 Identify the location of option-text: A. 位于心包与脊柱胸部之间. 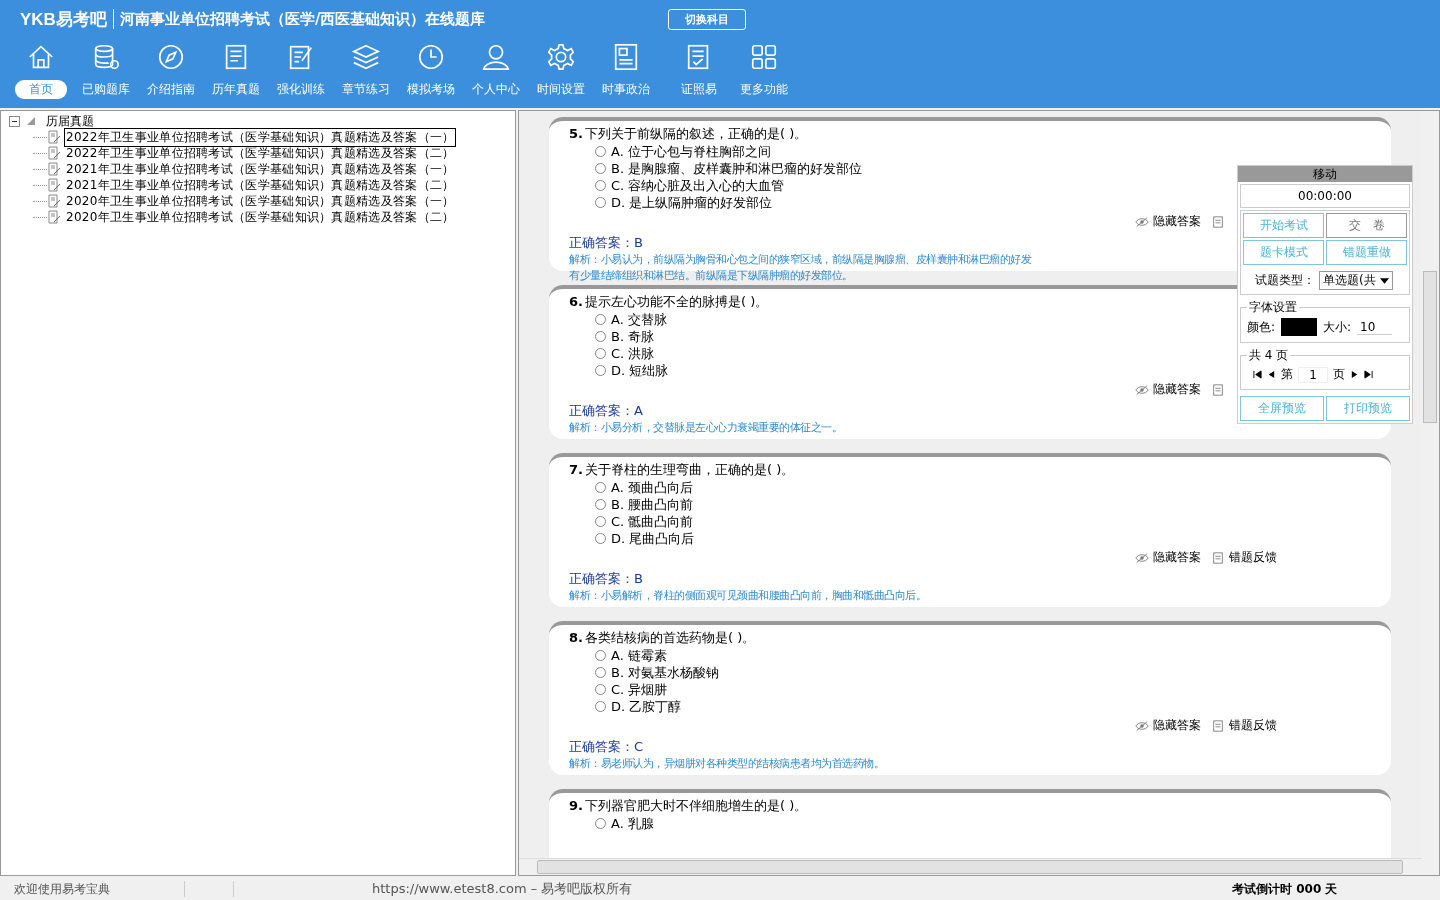
(691, 151).